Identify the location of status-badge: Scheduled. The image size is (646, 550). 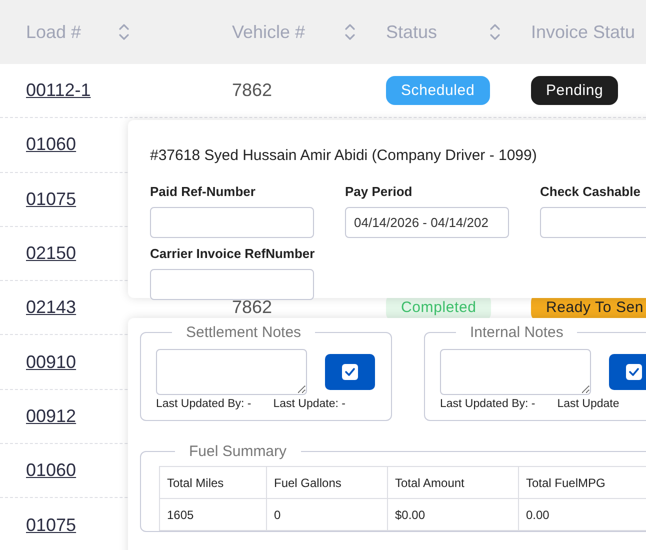
(438, 91).